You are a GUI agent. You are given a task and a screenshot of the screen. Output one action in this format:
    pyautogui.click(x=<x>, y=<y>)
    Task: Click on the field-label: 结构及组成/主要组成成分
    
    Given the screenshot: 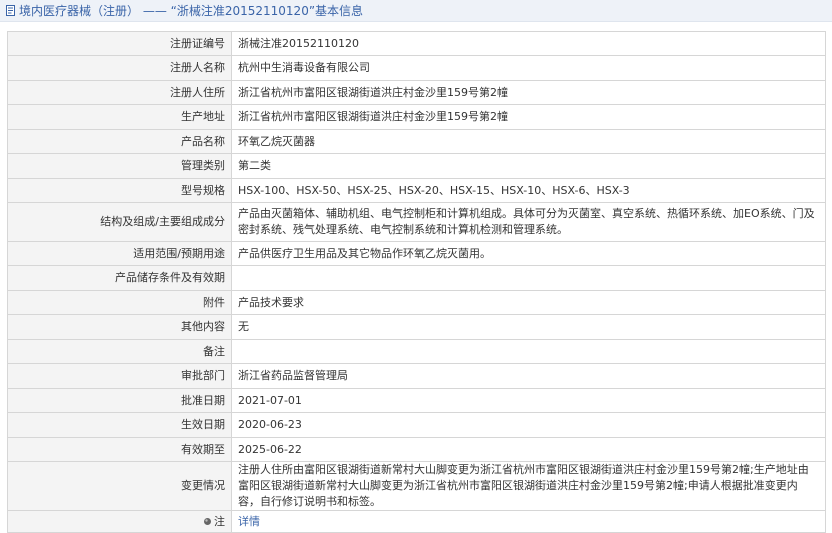 What is the action you would take?
    pyautogui.click(x=119, y=222)
    